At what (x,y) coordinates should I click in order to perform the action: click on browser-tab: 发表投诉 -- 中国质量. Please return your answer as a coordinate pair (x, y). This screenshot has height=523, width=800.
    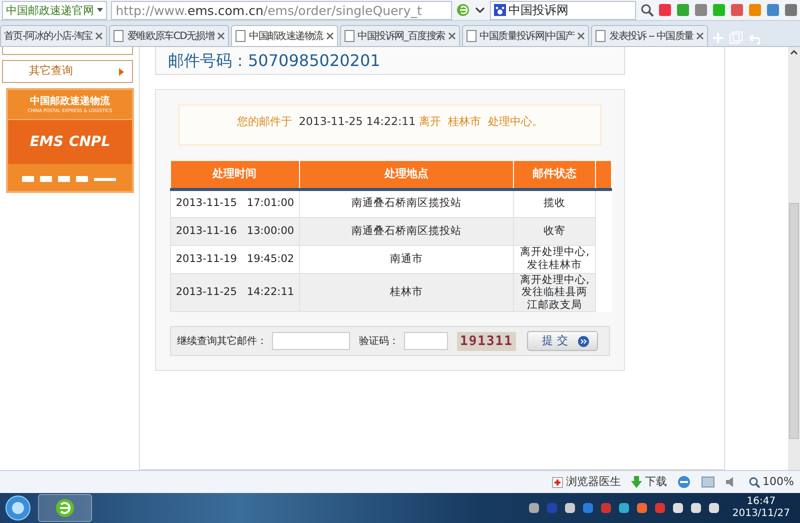
    Looking at the image, I should click on (649, 35).